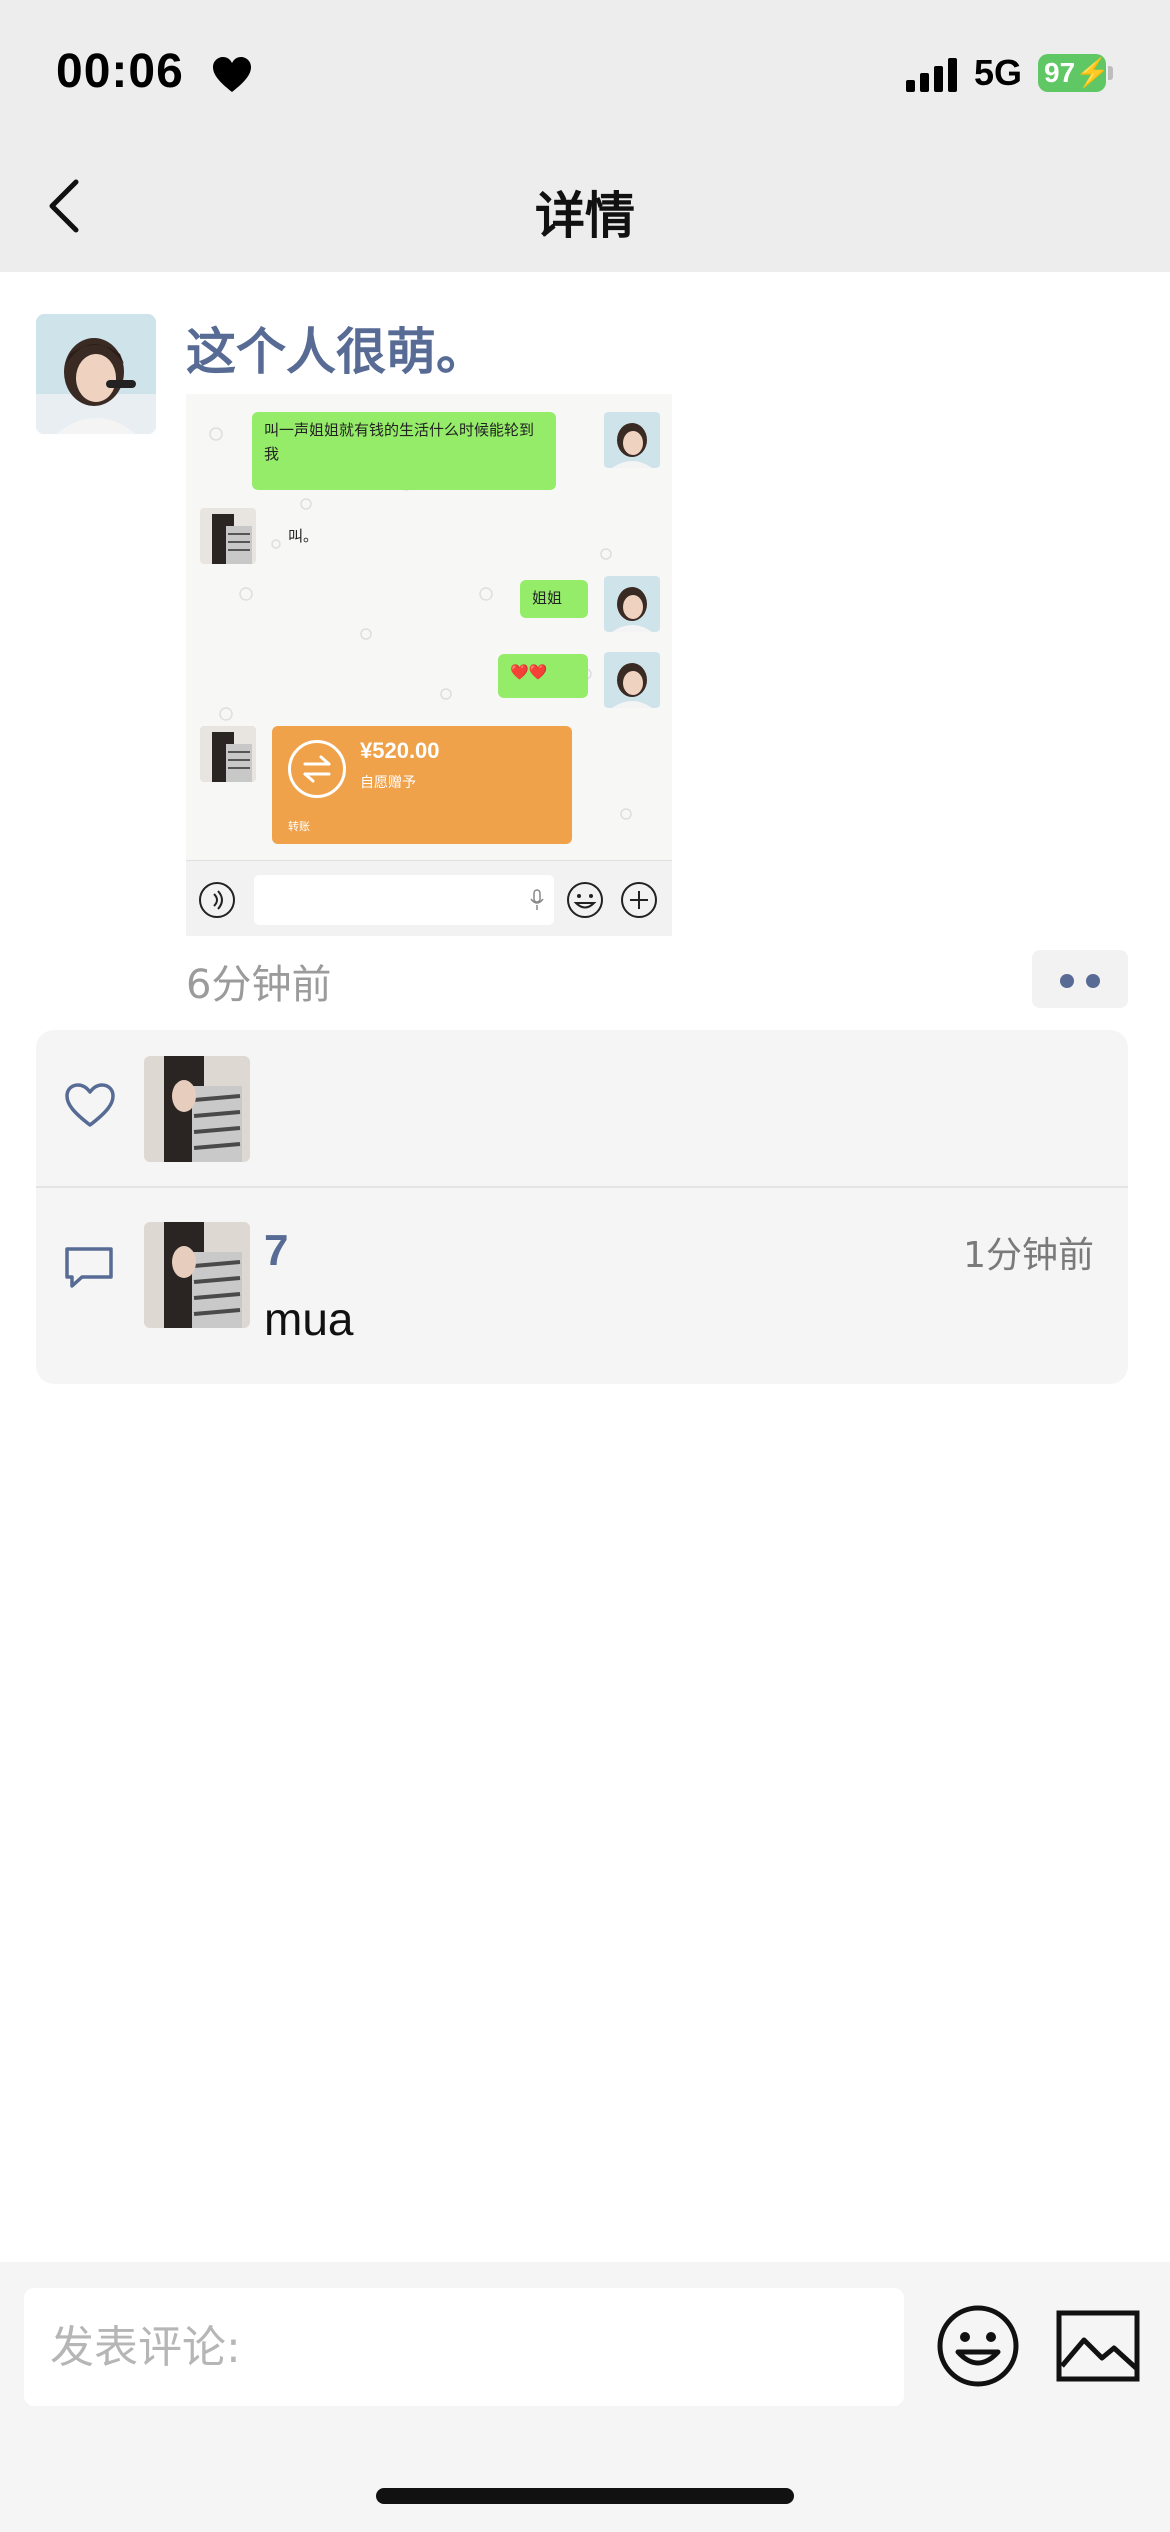 This screenshot has height=2532, width=1170. I want to click on home-indicator, so click(585, 2496).